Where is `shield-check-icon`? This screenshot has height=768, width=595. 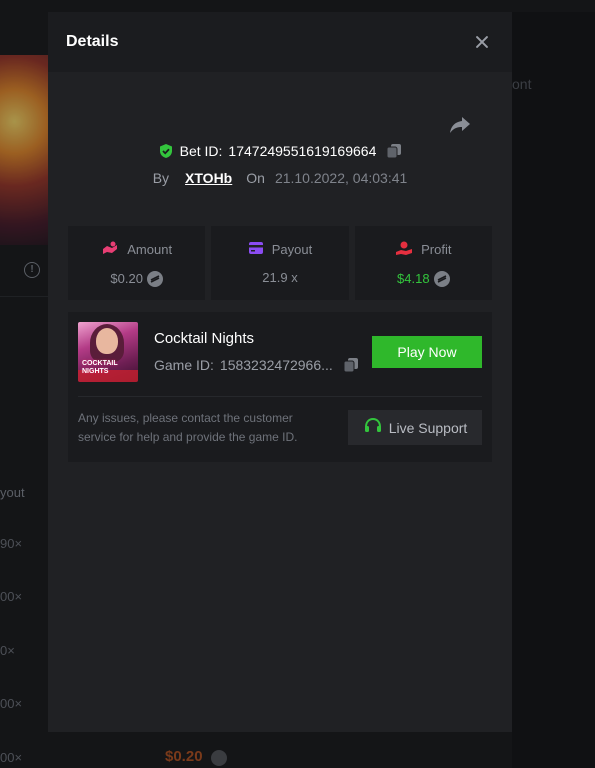 shield-check-icon is located at coordinates (166, 151).